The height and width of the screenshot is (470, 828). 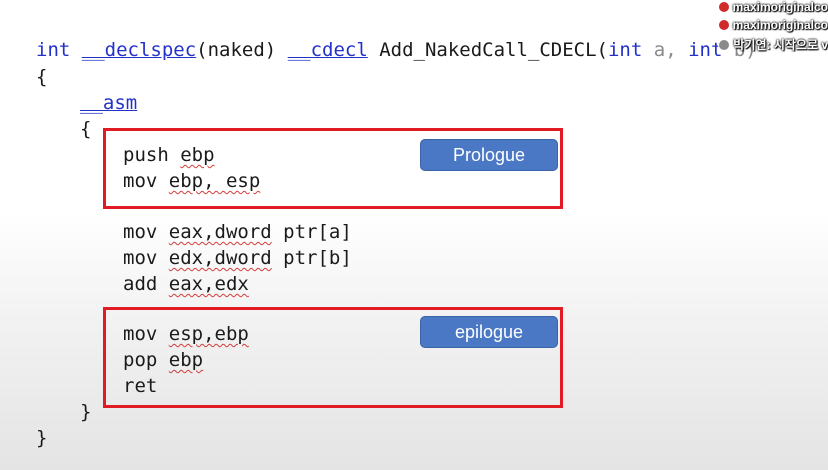 I want to click on chat-message-3: 박기연: 시작으로 v, so click(x=773, y=44).